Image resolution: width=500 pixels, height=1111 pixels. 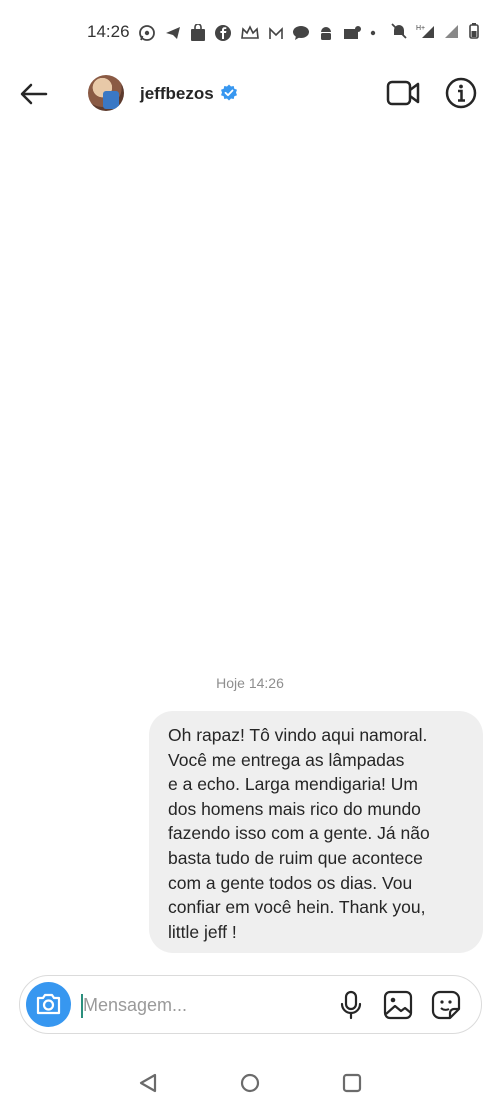 What do you see at coordinates (301, 33) in the screenshot?
I see `chat-icon` at bounding box center [301, 33].